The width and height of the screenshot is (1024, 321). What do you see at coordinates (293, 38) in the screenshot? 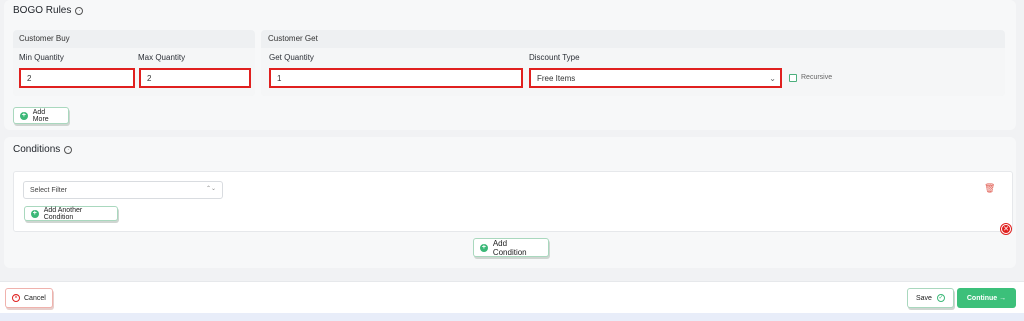
I see `customer-get-heading: Customer Get` at bounding box center [293, 38].